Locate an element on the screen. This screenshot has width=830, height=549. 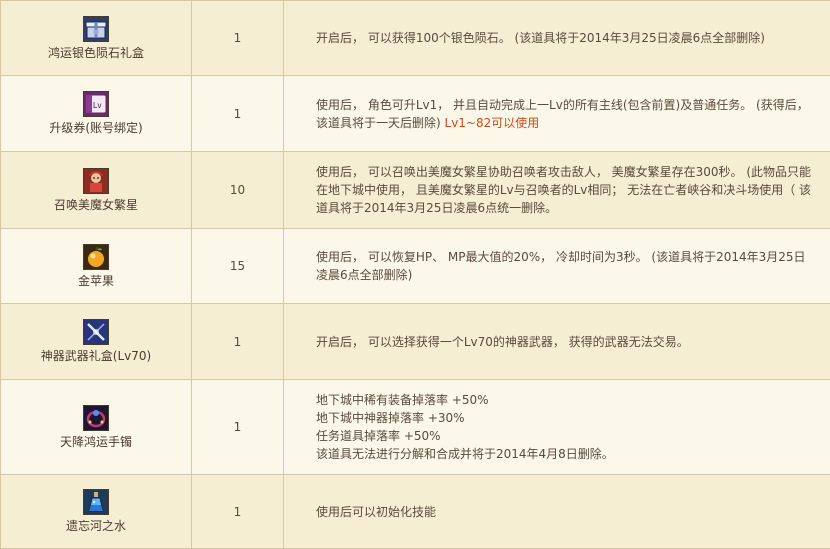
gift-box-icon is located at coordinates (96, 29).